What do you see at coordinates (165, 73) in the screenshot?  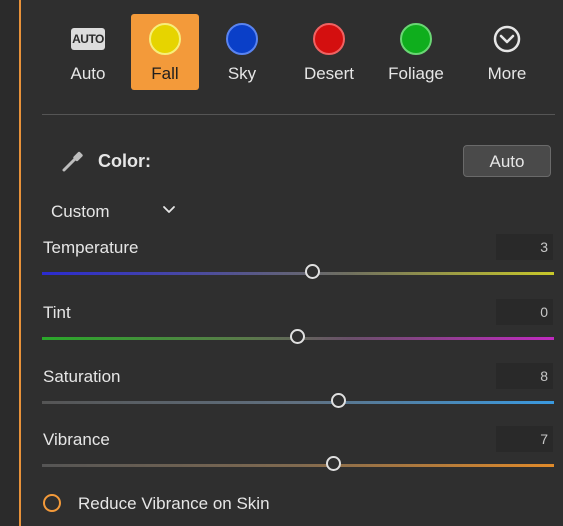 I see `preset-label: Fall` at bounding box center [165, 73].